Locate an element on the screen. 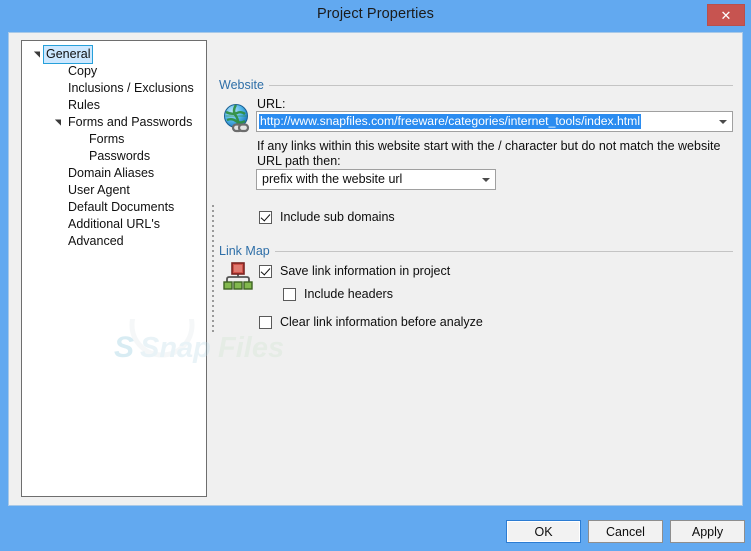 The height and width of the screenshot is (551, 751). link-map-group-divider is located at coordinates (500, 251).